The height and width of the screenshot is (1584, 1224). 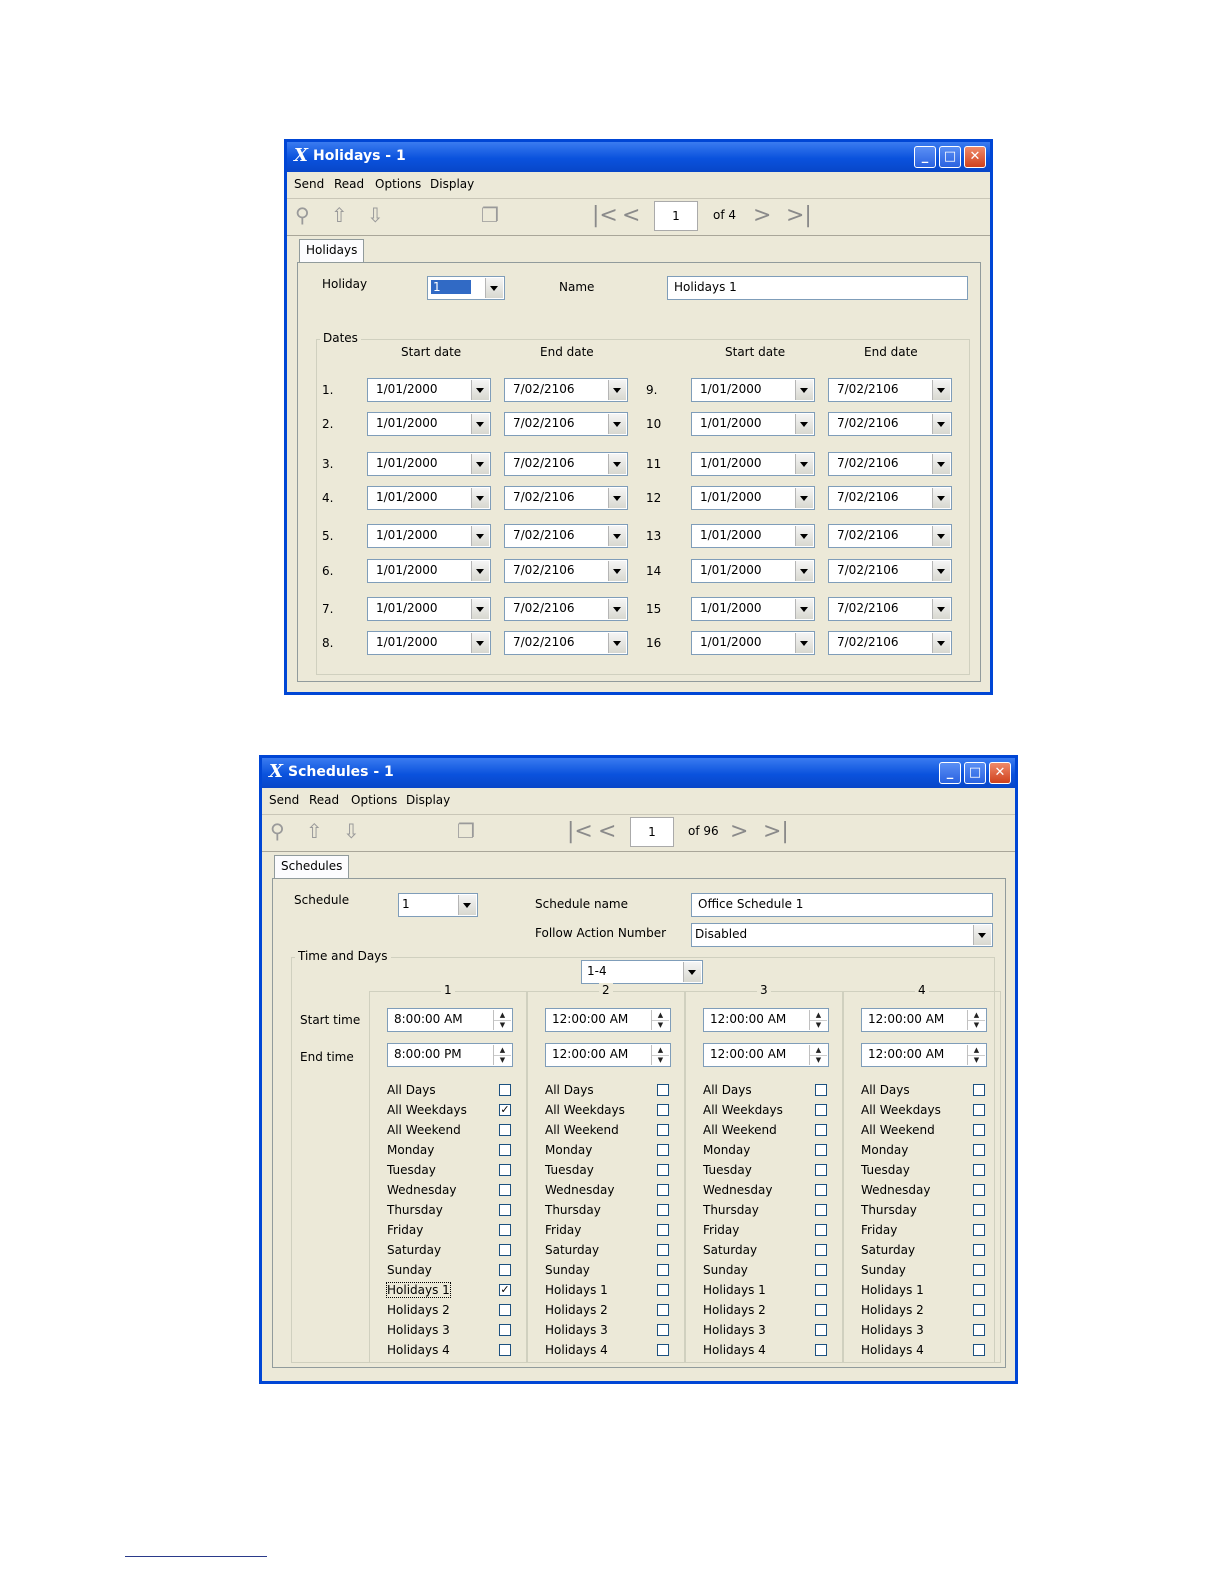 What do you see at coordinates (1000, 773) in the screenshot?
I see `close-button: ✕` at bounding box center [1000, 773].